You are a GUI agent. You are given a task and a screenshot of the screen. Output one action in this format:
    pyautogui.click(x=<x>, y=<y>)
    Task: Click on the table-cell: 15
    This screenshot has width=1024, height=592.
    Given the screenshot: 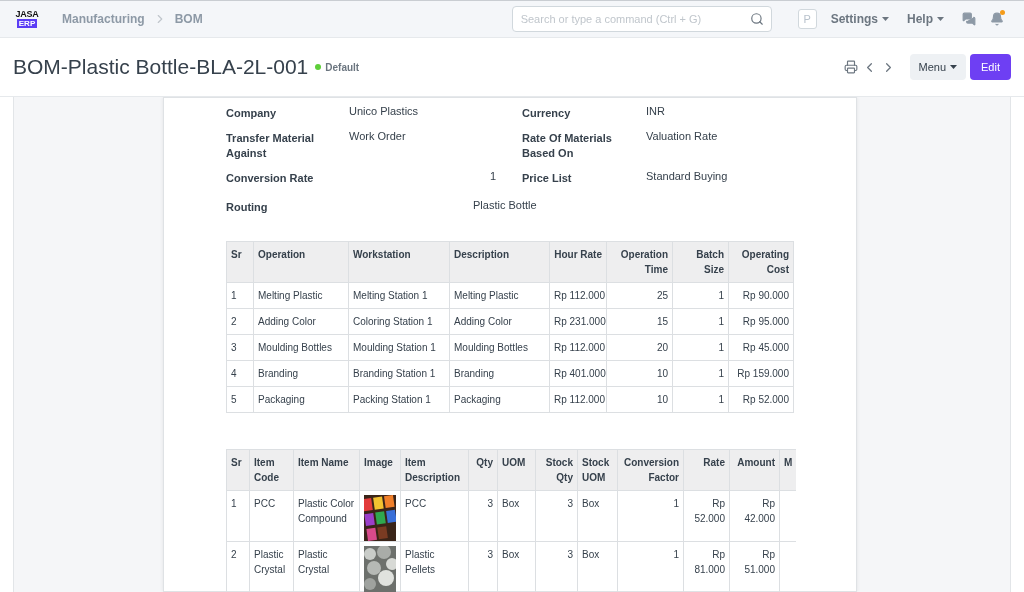 What is the action you would take?
    pyautogui.click(x=639, y=321)
    